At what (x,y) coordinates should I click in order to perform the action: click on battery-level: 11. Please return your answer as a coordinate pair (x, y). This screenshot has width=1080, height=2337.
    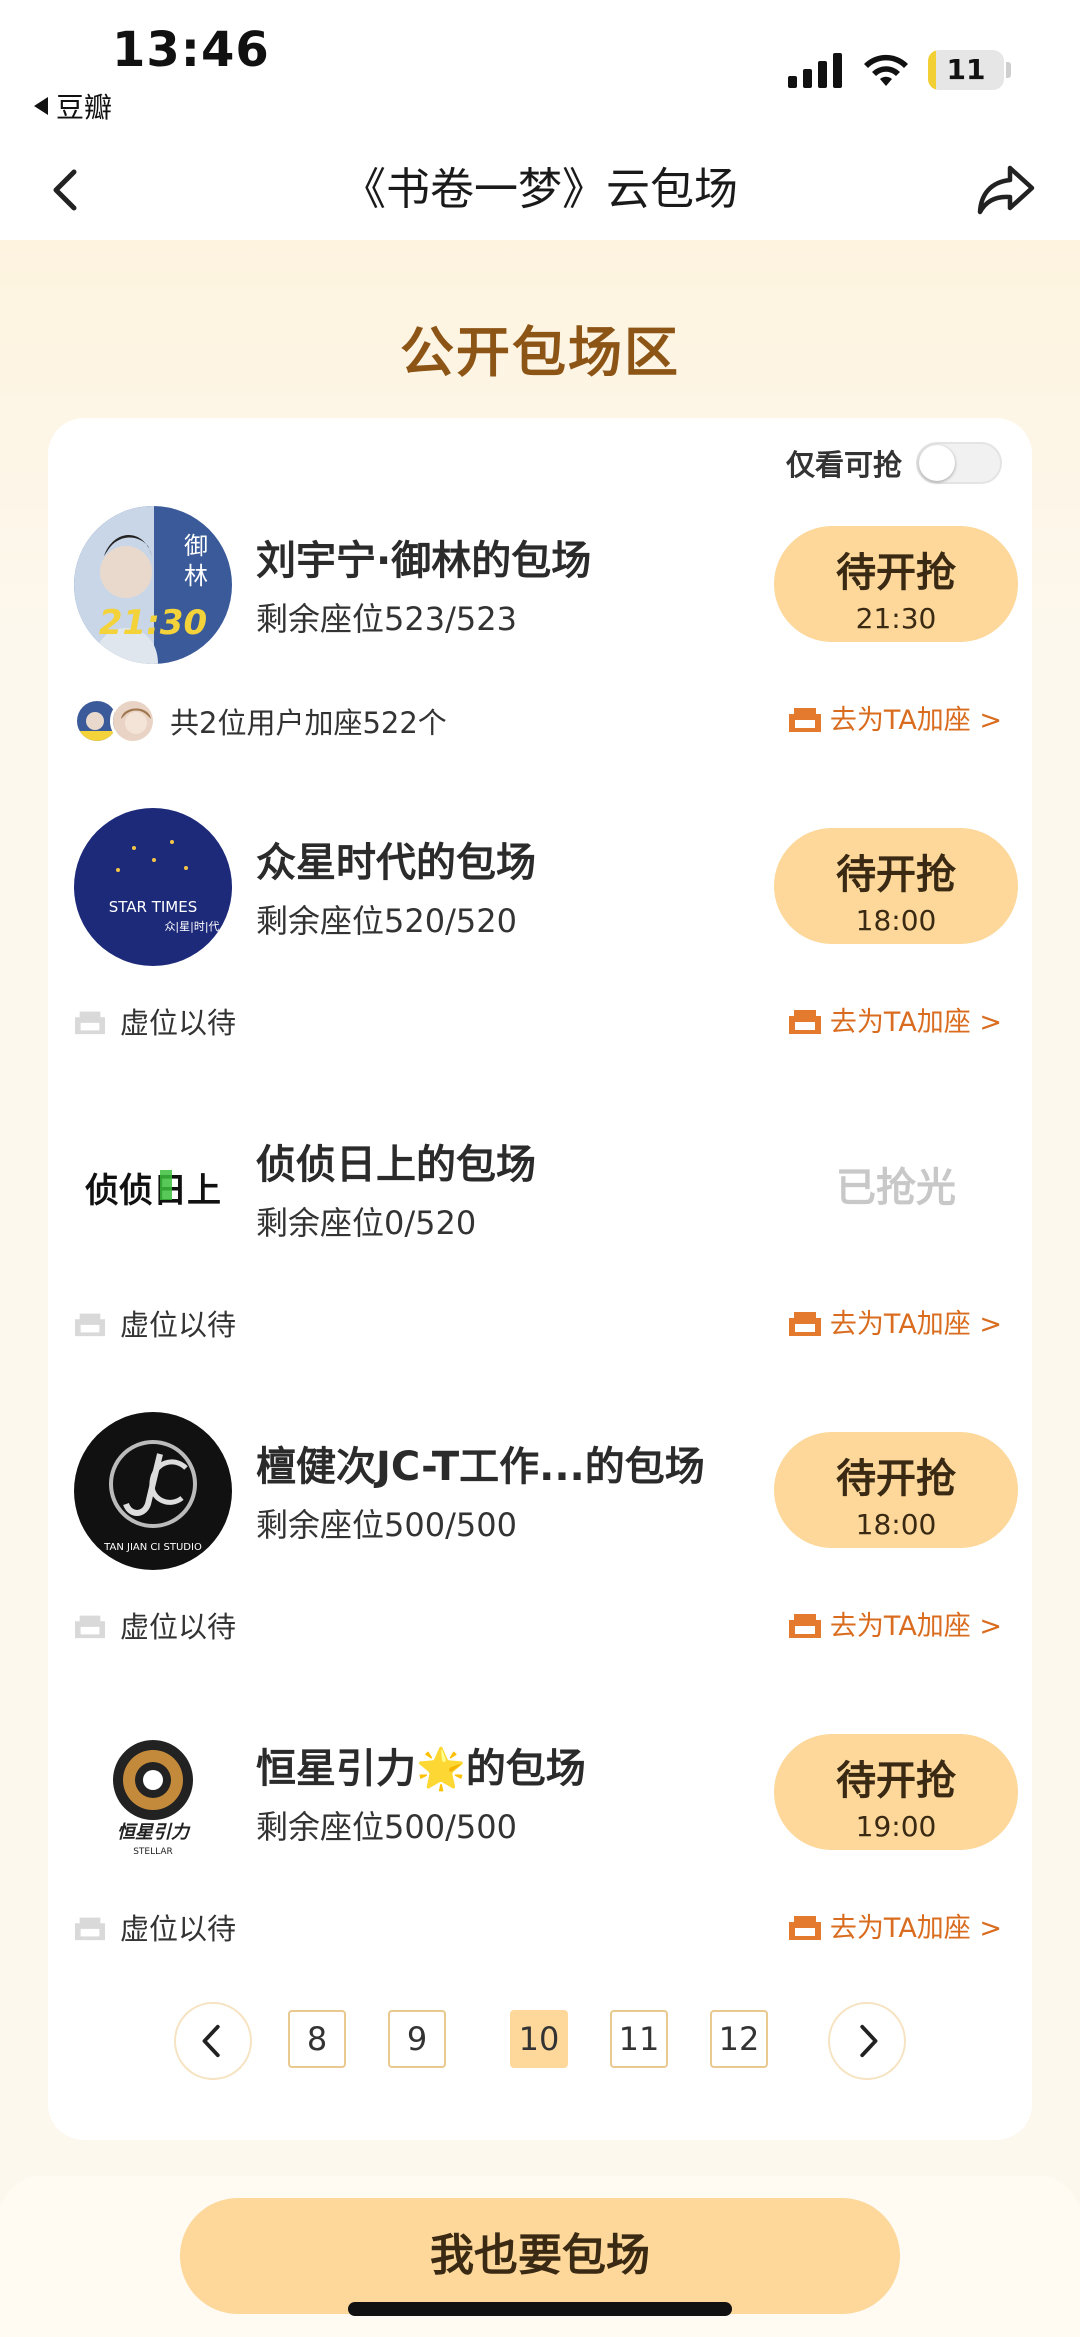
    Looking at the image, I should click on (966, 69).